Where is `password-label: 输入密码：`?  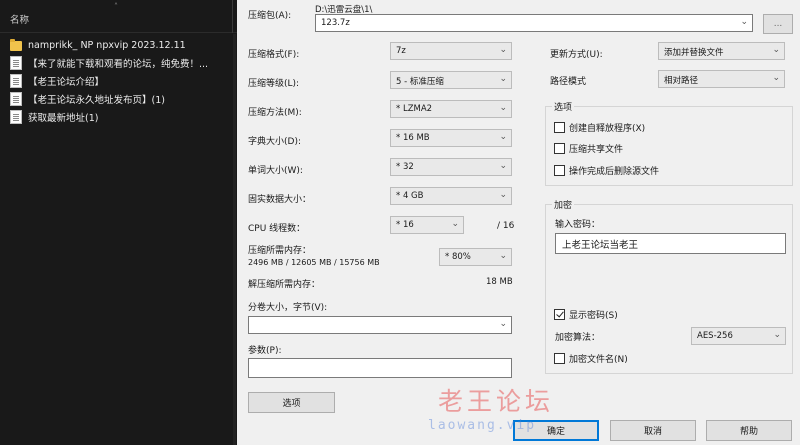 password-label: 输入密码： is located at coordinates (578, 225).